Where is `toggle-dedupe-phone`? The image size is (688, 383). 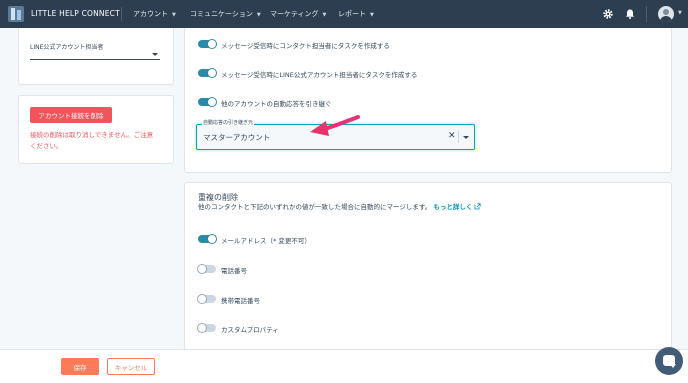 toggle-dedupe-phone is located at coordinates (206, 269).